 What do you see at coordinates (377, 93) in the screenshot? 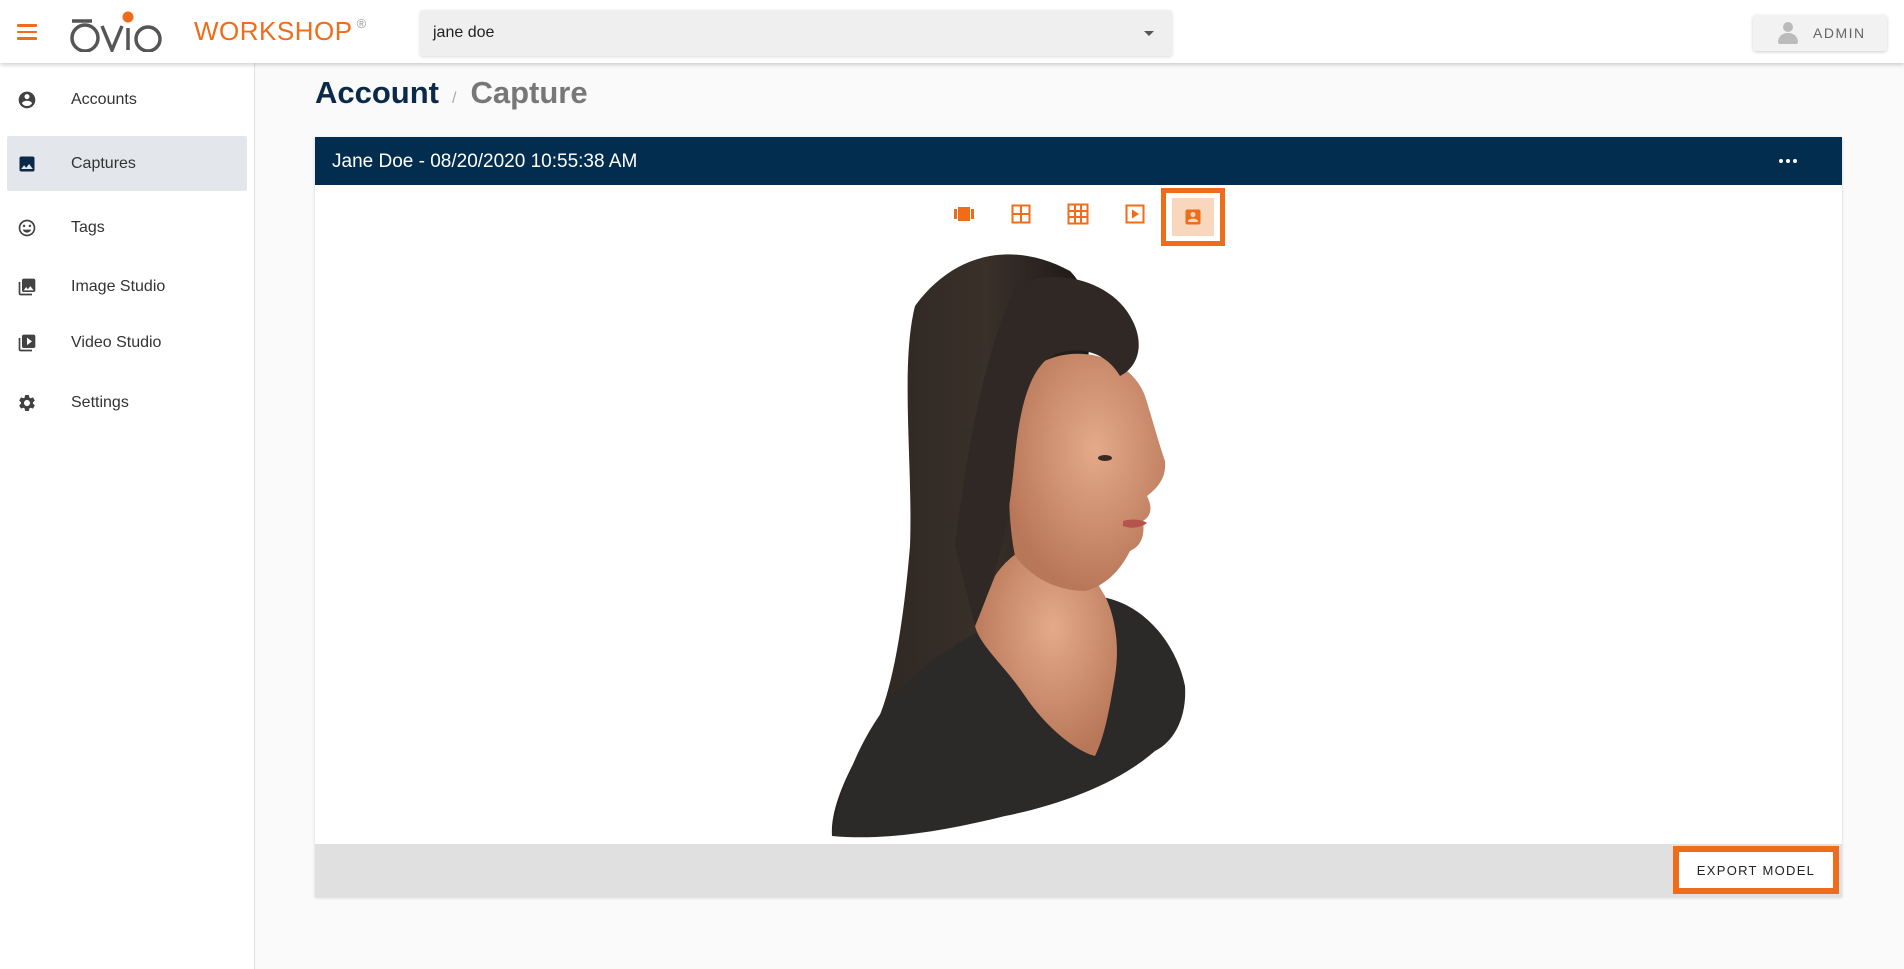
I see `breadcrumb-account-link: Account` at bounding box center [377, 93].